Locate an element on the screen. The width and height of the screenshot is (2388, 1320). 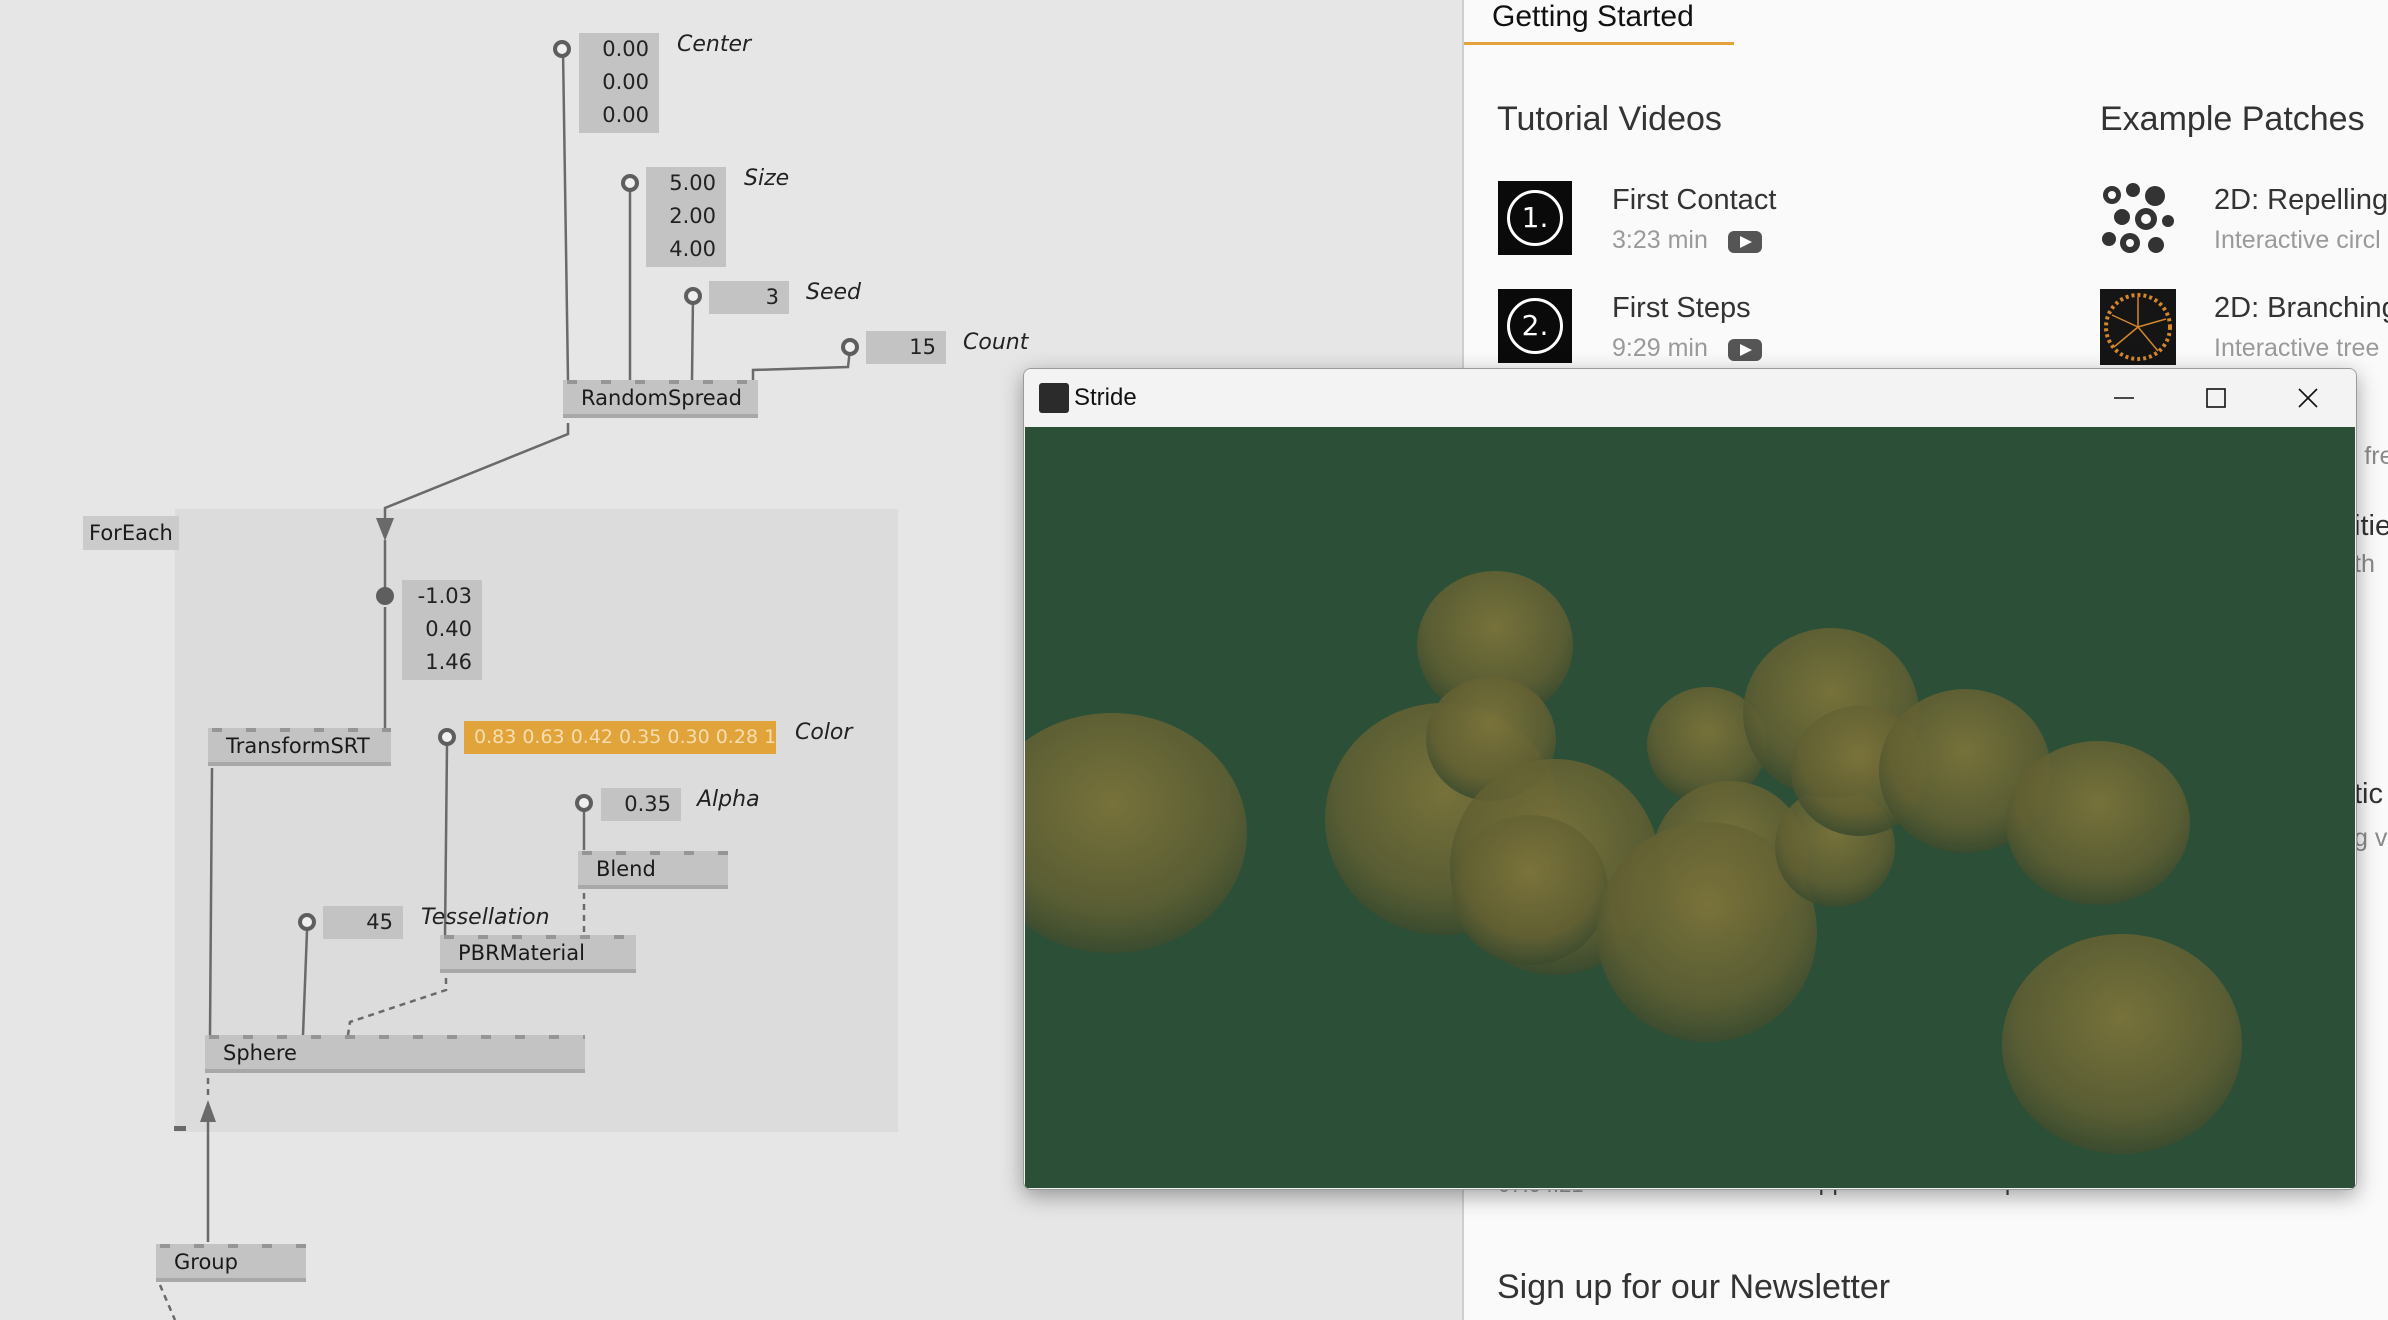
minimize-button is located at coordinates (2124, 398).